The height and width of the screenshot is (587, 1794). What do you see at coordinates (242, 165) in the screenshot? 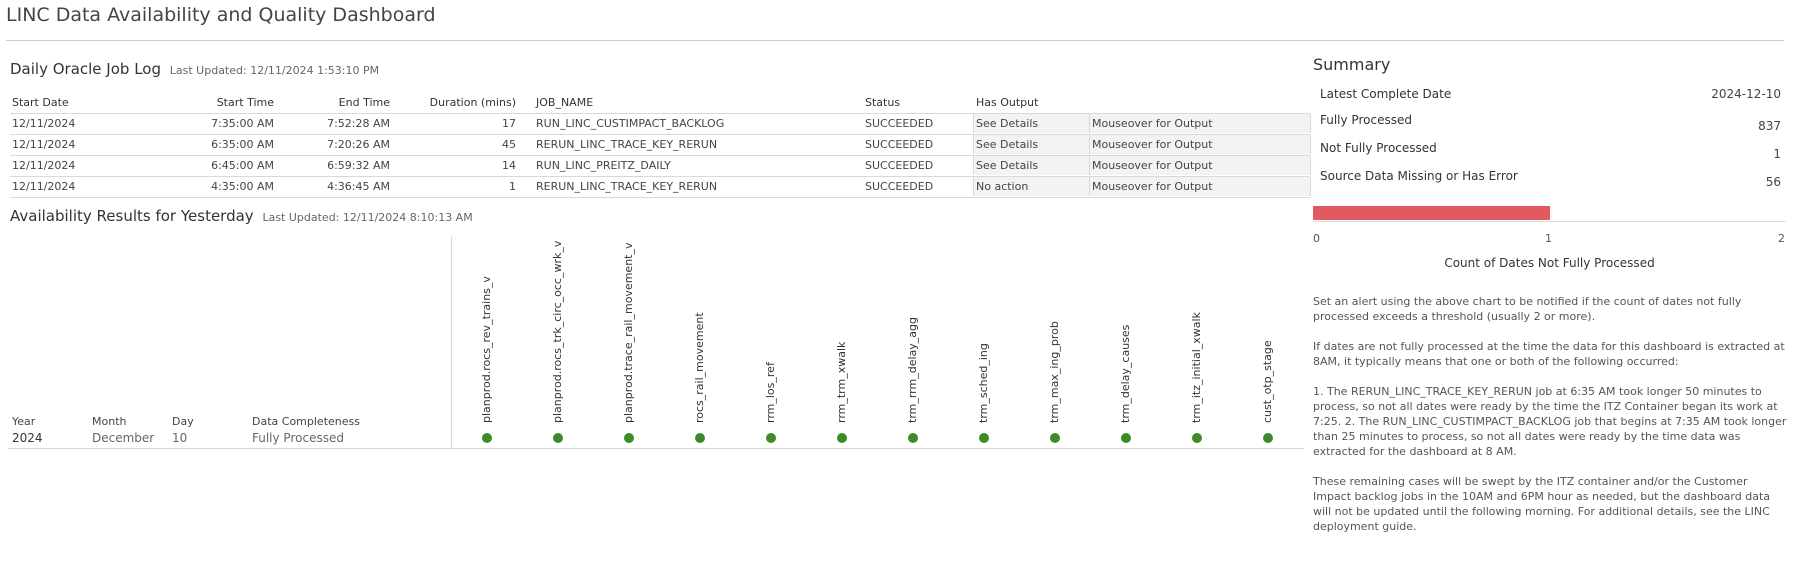
I see `cell-start-time: 6:45:00 AM` at bounding box center [242, 165].